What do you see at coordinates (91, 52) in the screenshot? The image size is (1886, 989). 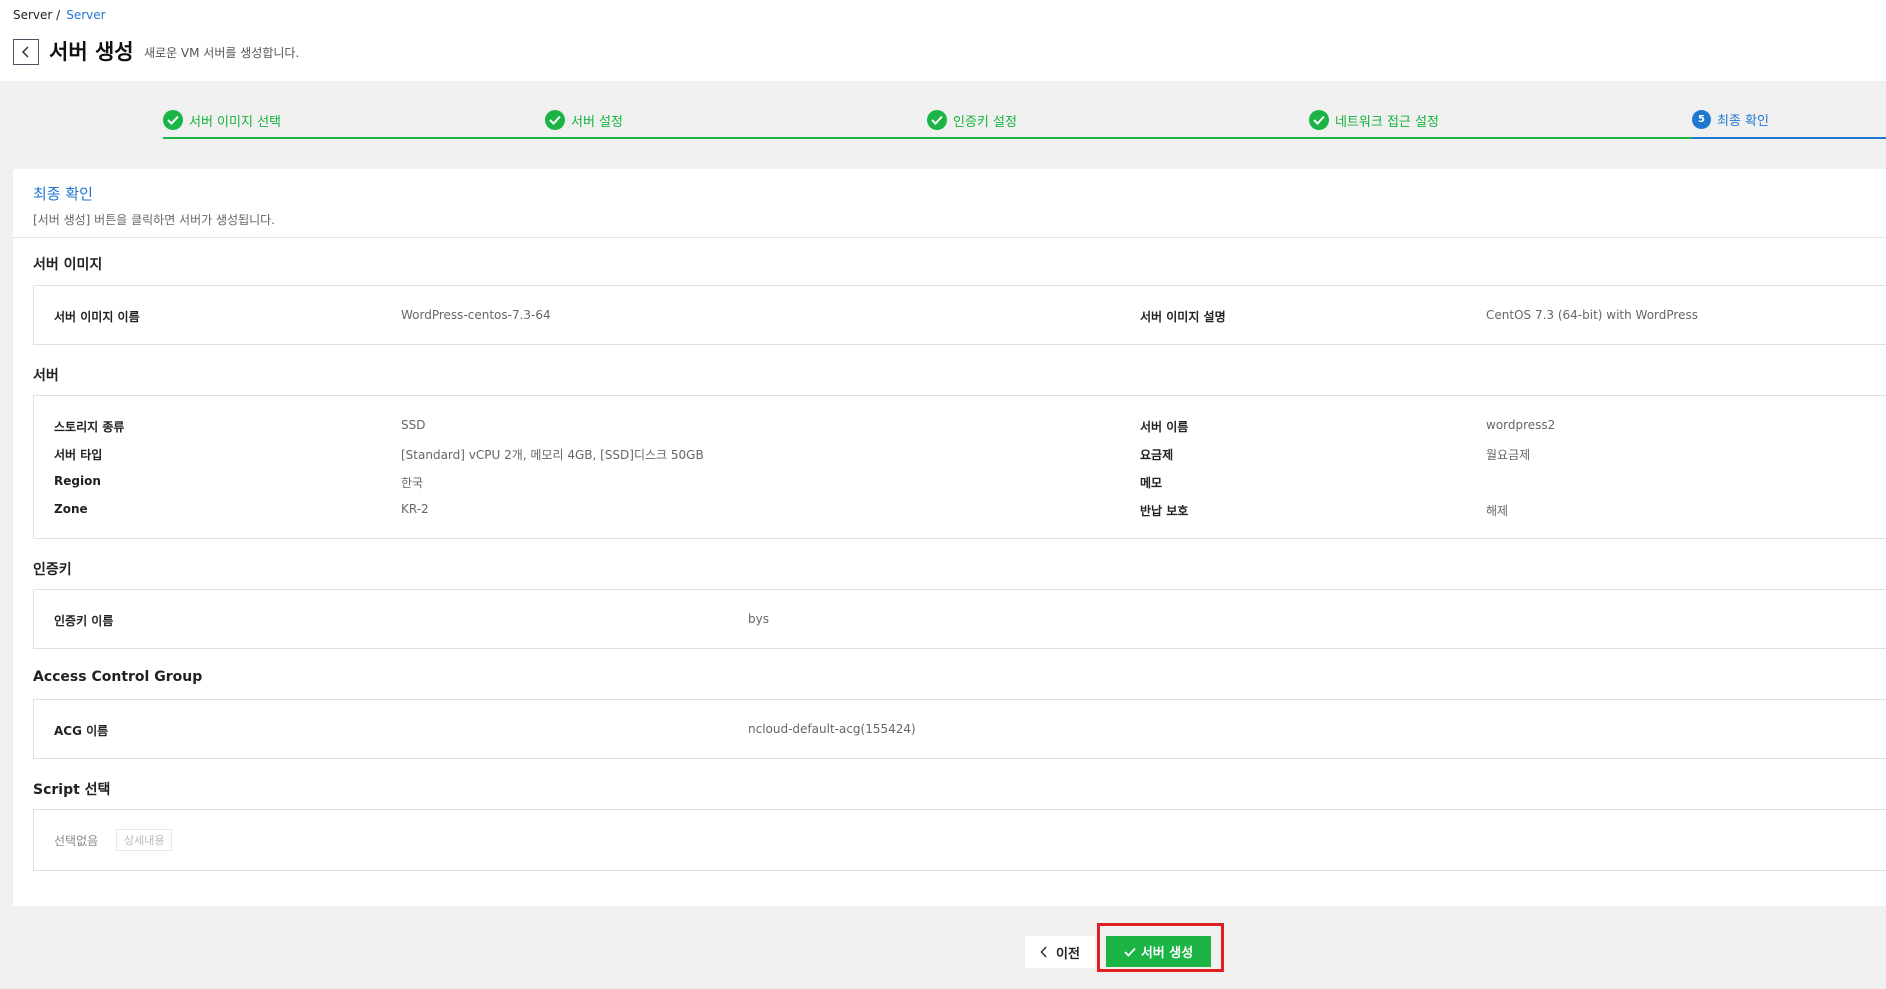 I see `page-title: 서버 생성` at bounding box center [91, 52].